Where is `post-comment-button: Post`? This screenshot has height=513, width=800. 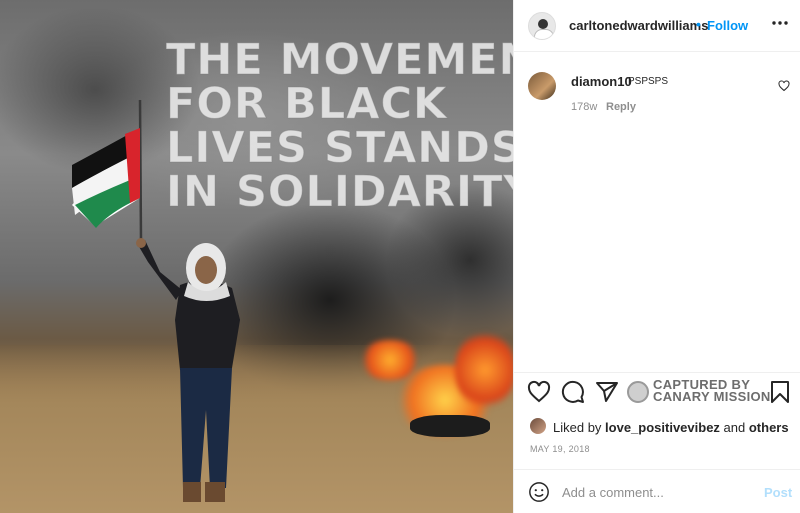
post-comment-button: Post is located at coordinates (778, 492).